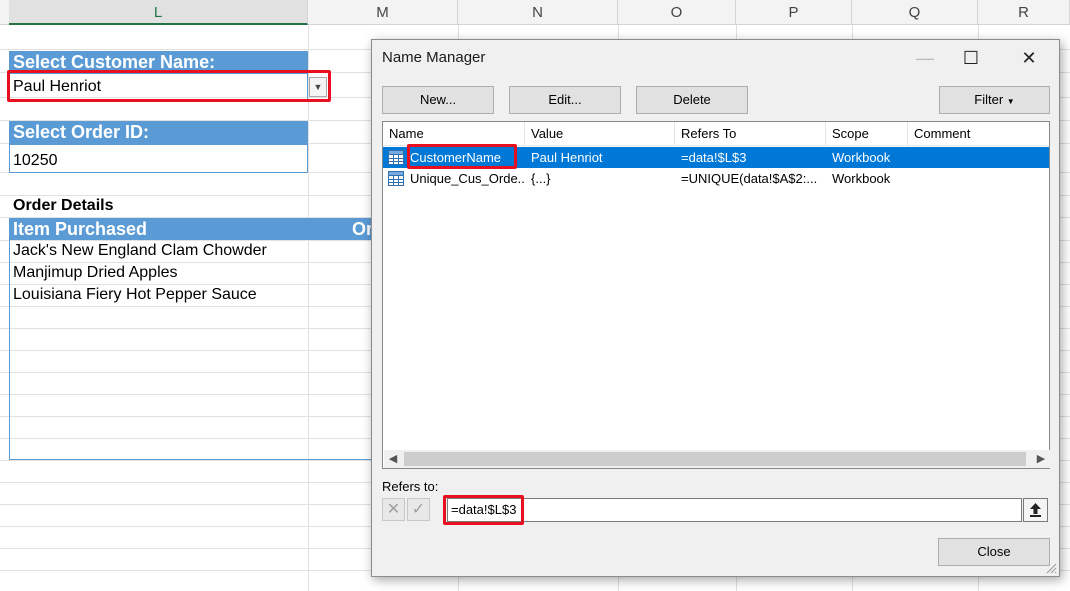  I want to click on upload-arrow-icon, so click(1035, 510).